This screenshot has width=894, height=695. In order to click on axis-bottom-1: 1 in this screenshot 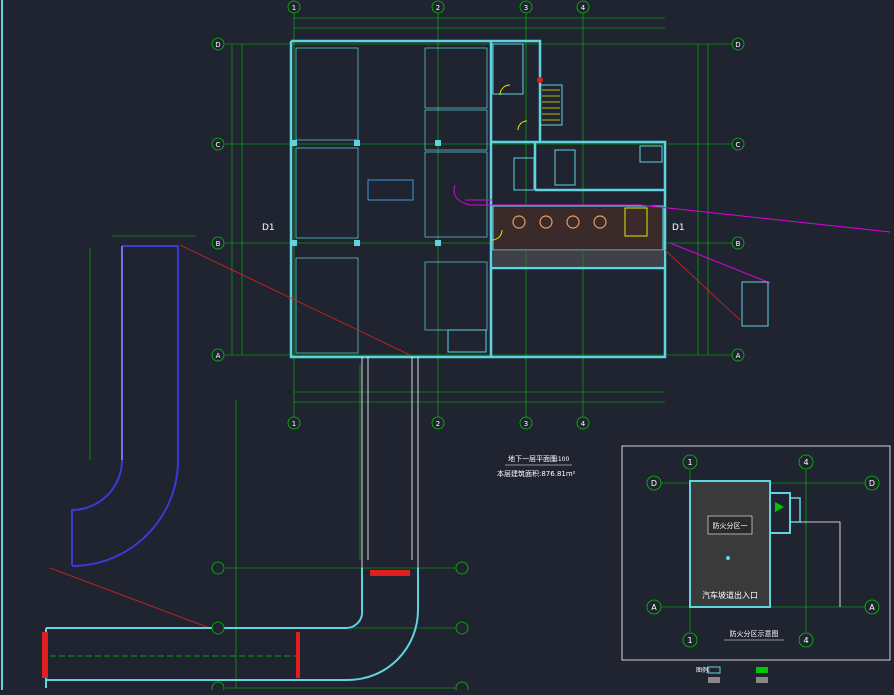, I will do `click(294, 424)`.